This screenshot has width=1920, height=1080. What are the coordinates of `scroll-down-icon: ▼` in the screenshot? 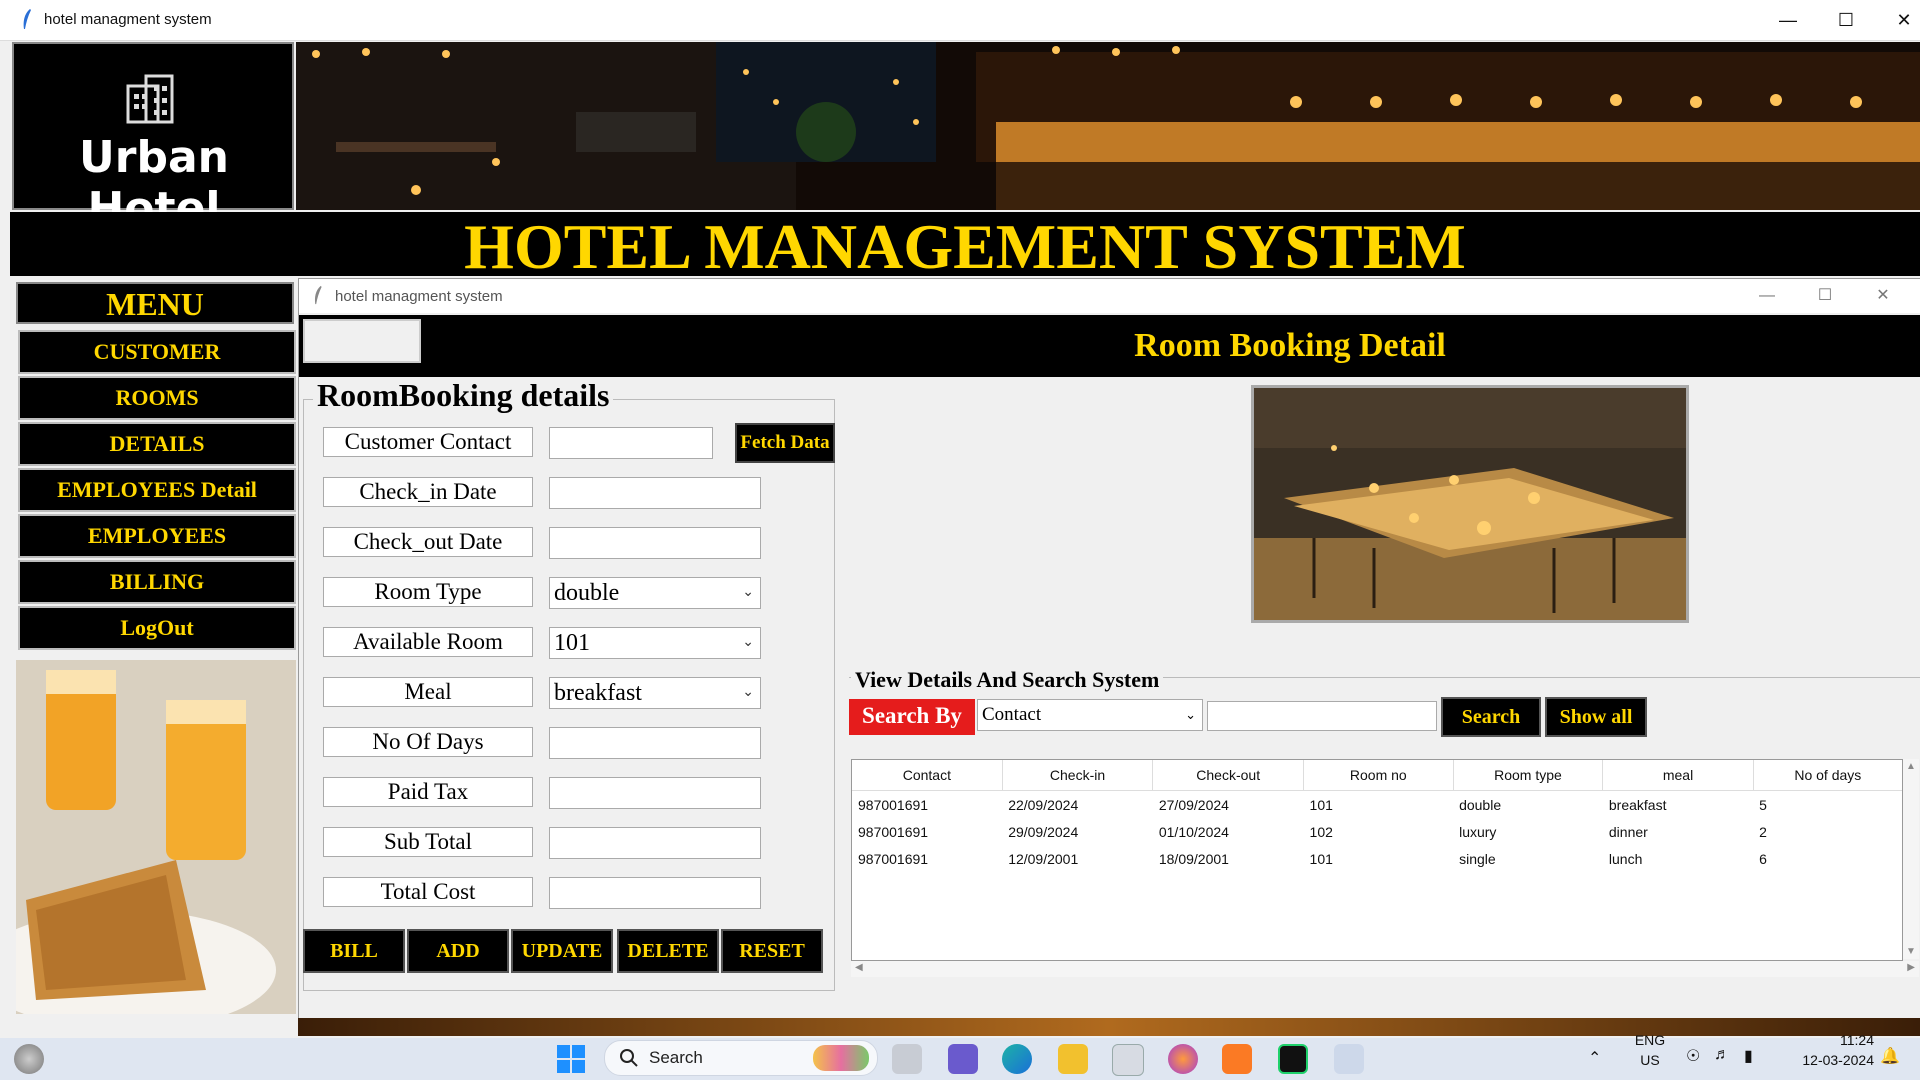 It's located at (1911, 951).